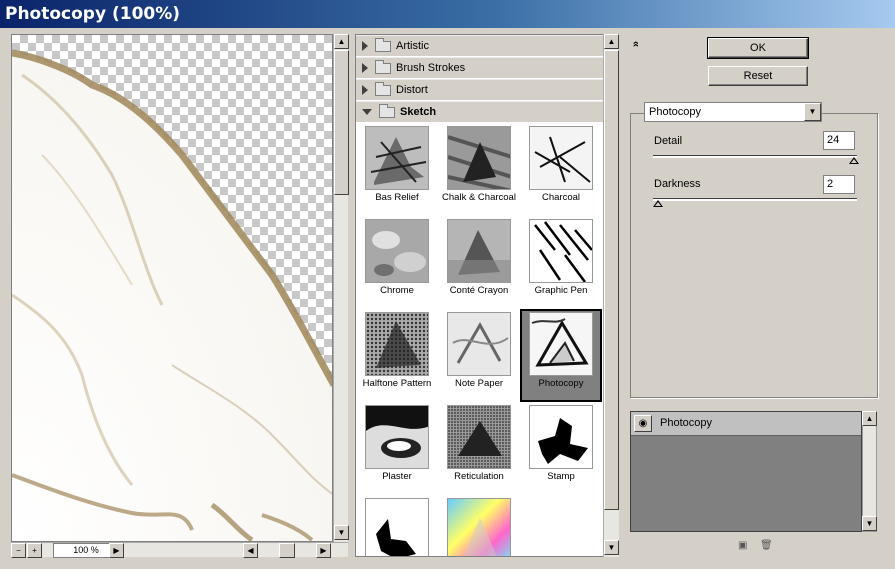  What do you see at coordinates (479, 90) in the screenshot?
I see `category-distort: Distort` at bounding box center [479, 90].